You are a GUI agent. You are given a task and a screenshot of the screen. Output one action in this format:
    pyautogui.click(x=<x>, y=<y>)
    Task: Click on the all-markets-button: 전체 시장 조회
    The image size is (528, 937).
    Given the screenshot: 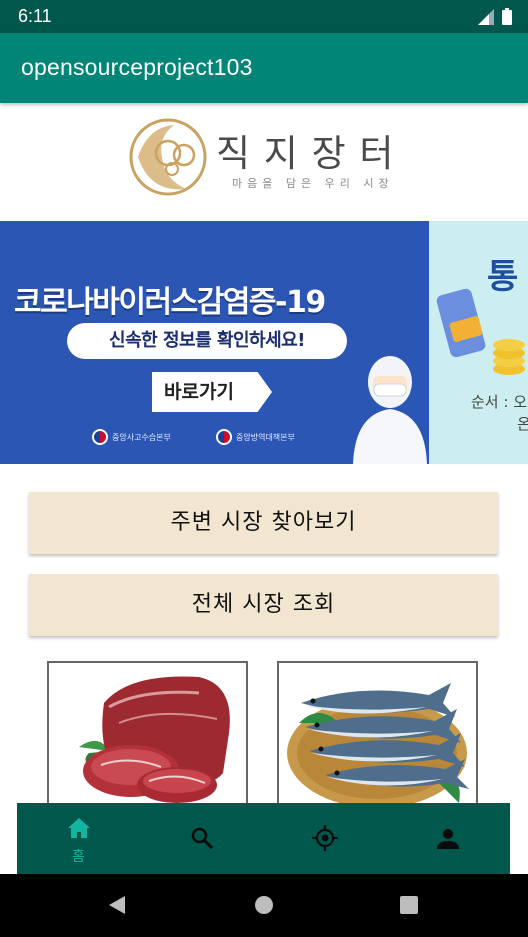 What is the action you would take?
    pyautogui.click(x=263, y=605)
    